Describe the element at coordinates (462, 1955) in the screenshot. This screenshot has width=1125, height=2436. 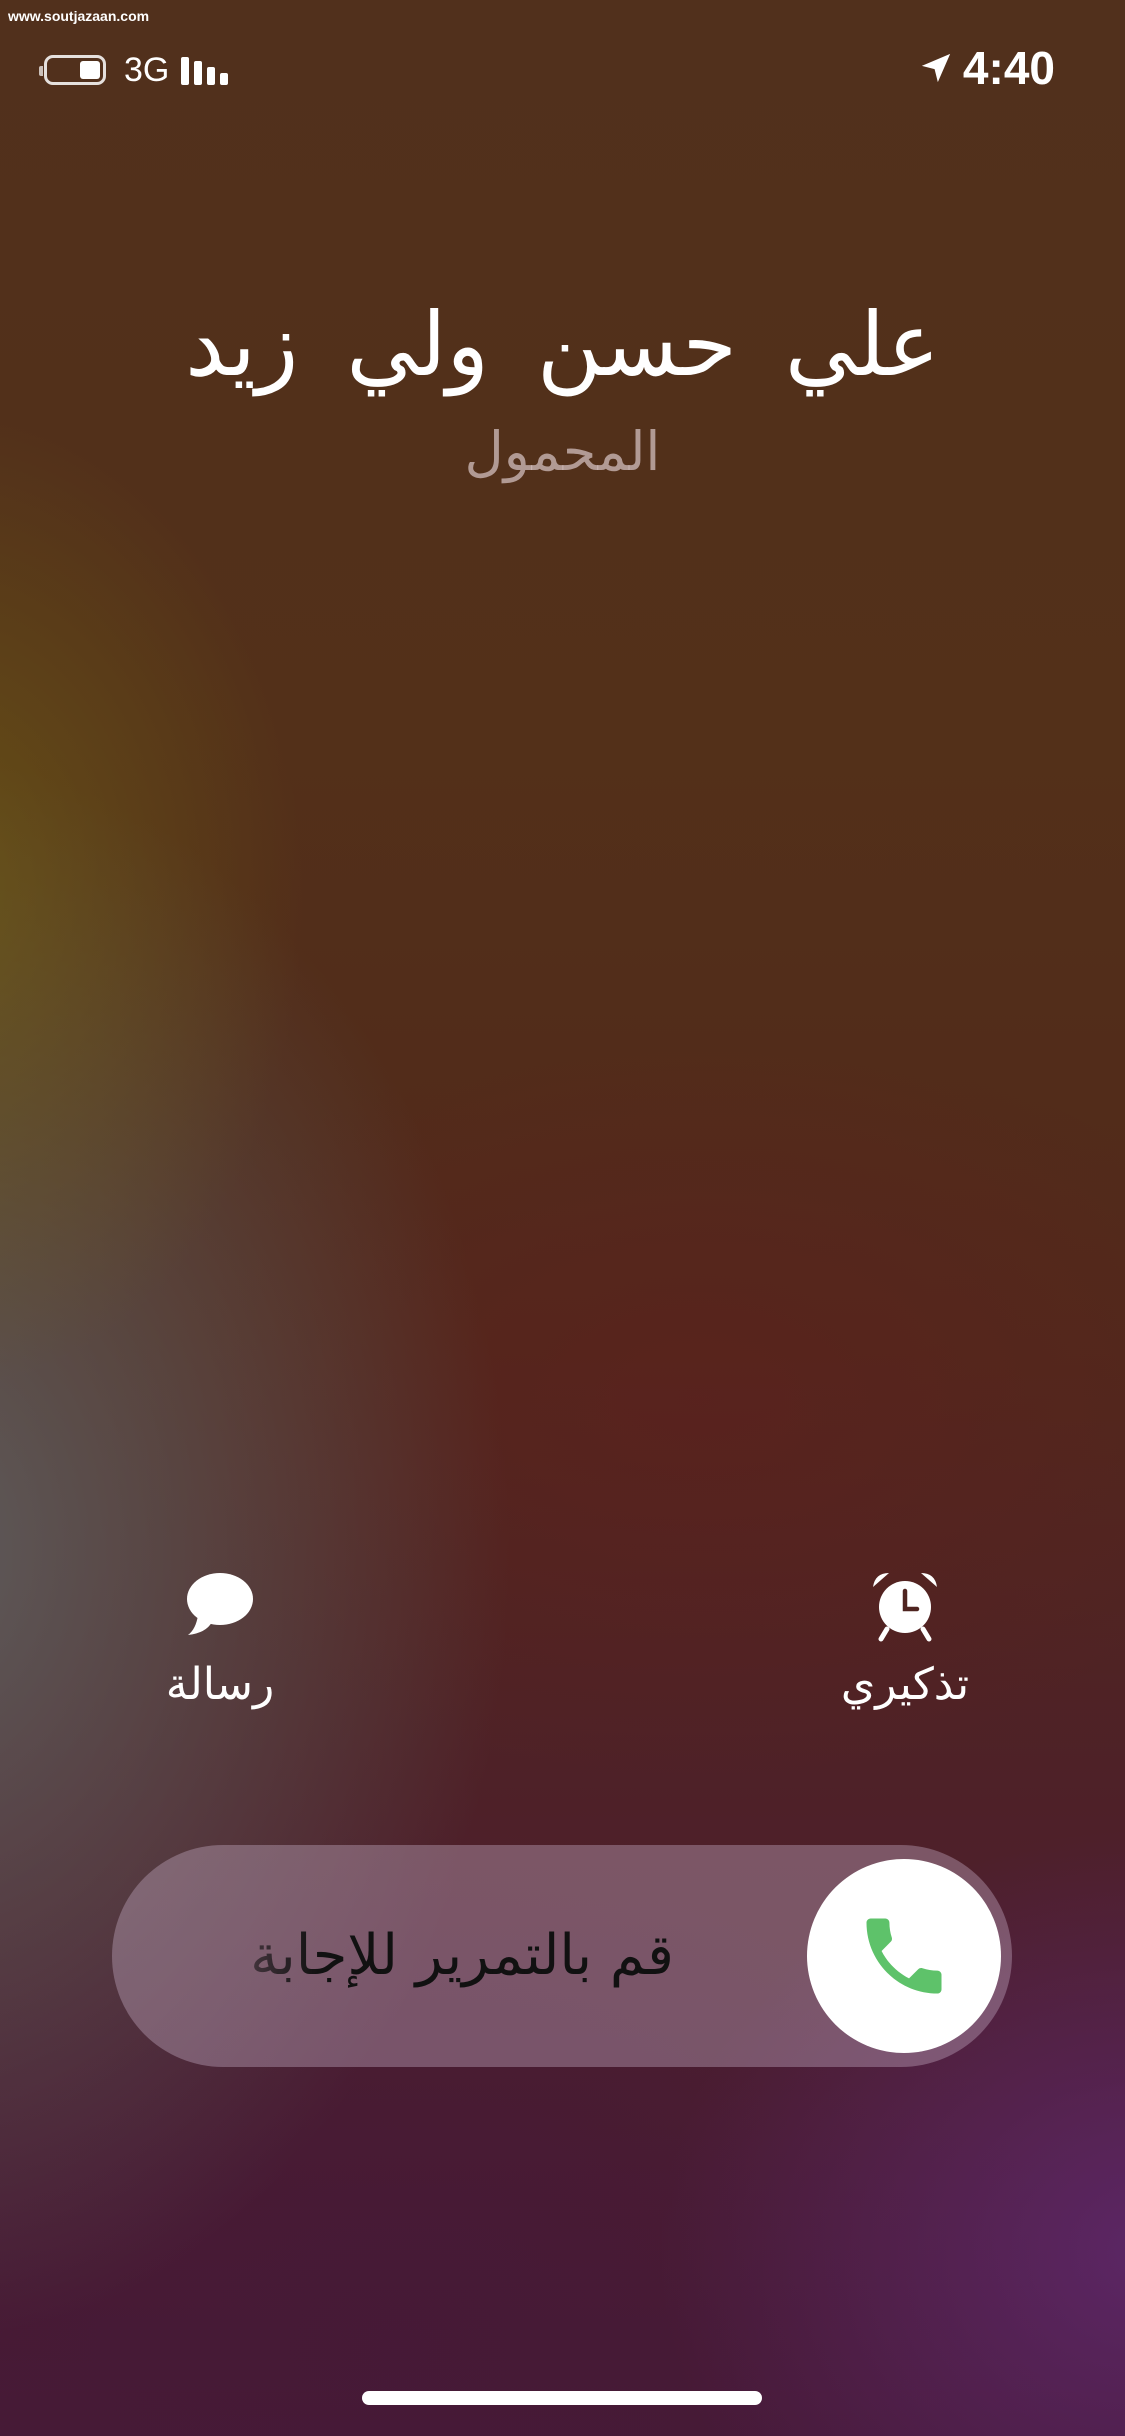
I see `slide-to-answer-label: قم بالتمرير للإجابة` at that location.